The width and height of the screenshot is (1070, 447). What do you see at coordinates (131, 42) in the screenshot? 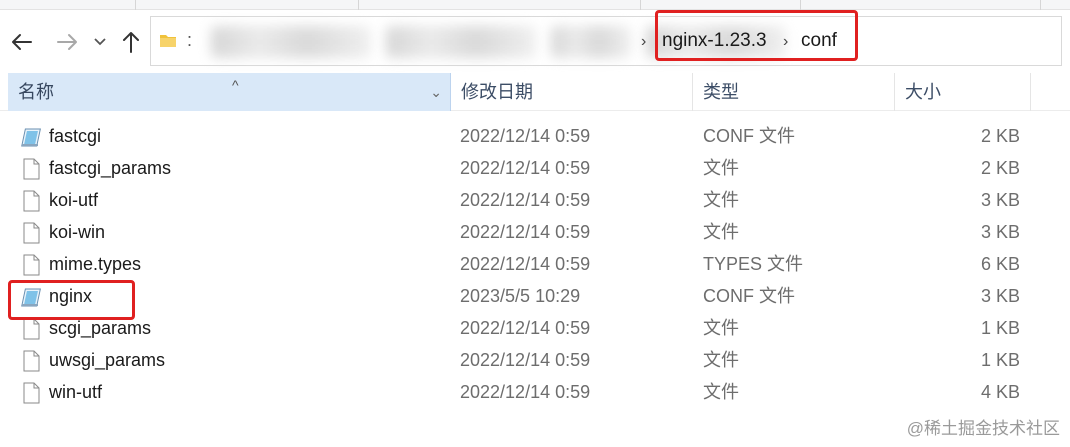
I see `up-arrow-icon` at bounding box center [131, 42].